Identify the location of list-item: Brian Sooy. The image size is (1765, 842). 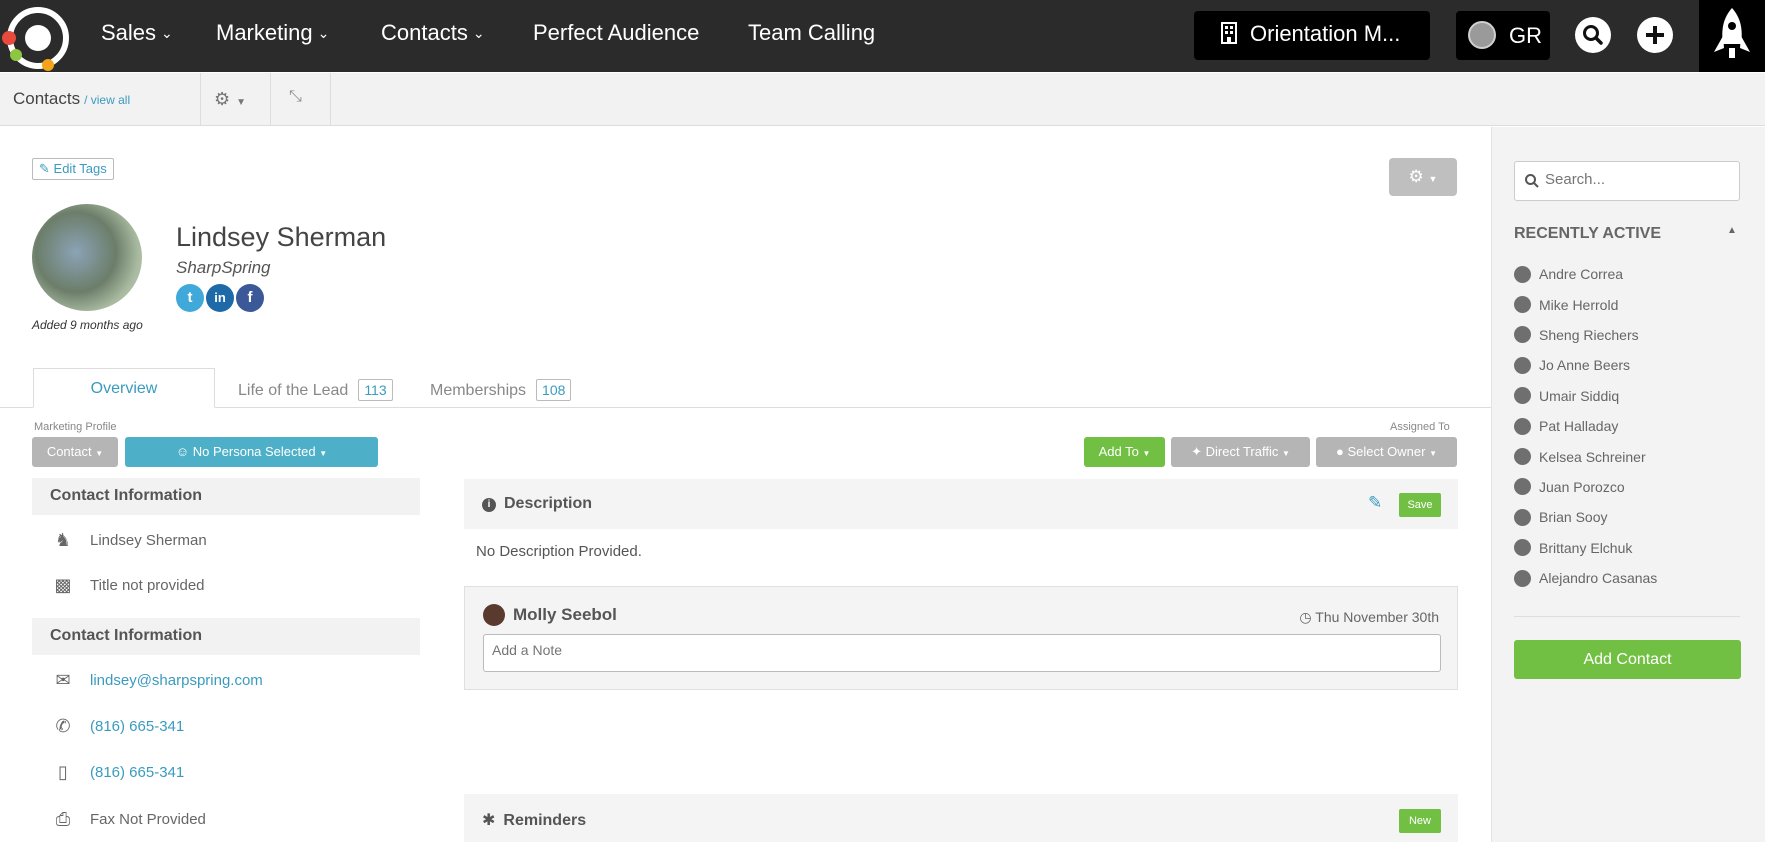
(1585, 517).